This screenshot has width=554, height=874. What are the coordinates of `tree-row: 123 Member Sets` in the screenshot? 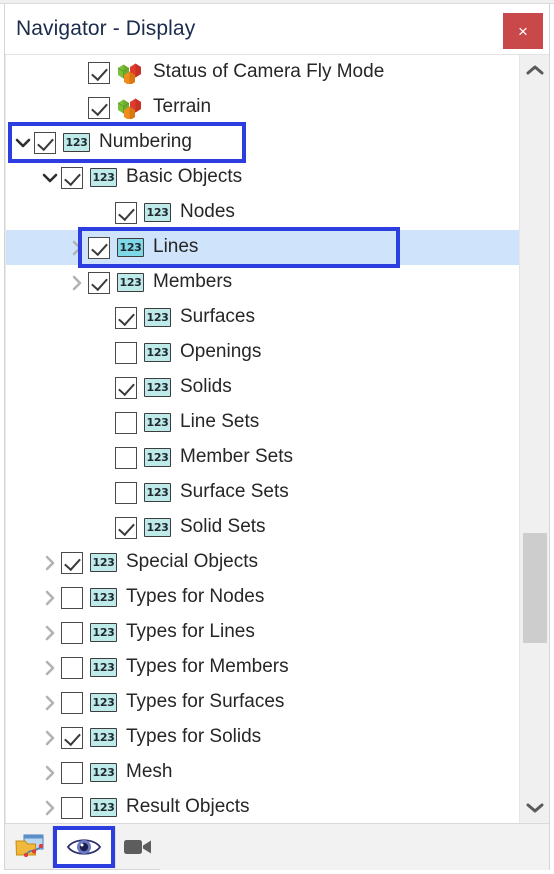 It's located at (262, 457).